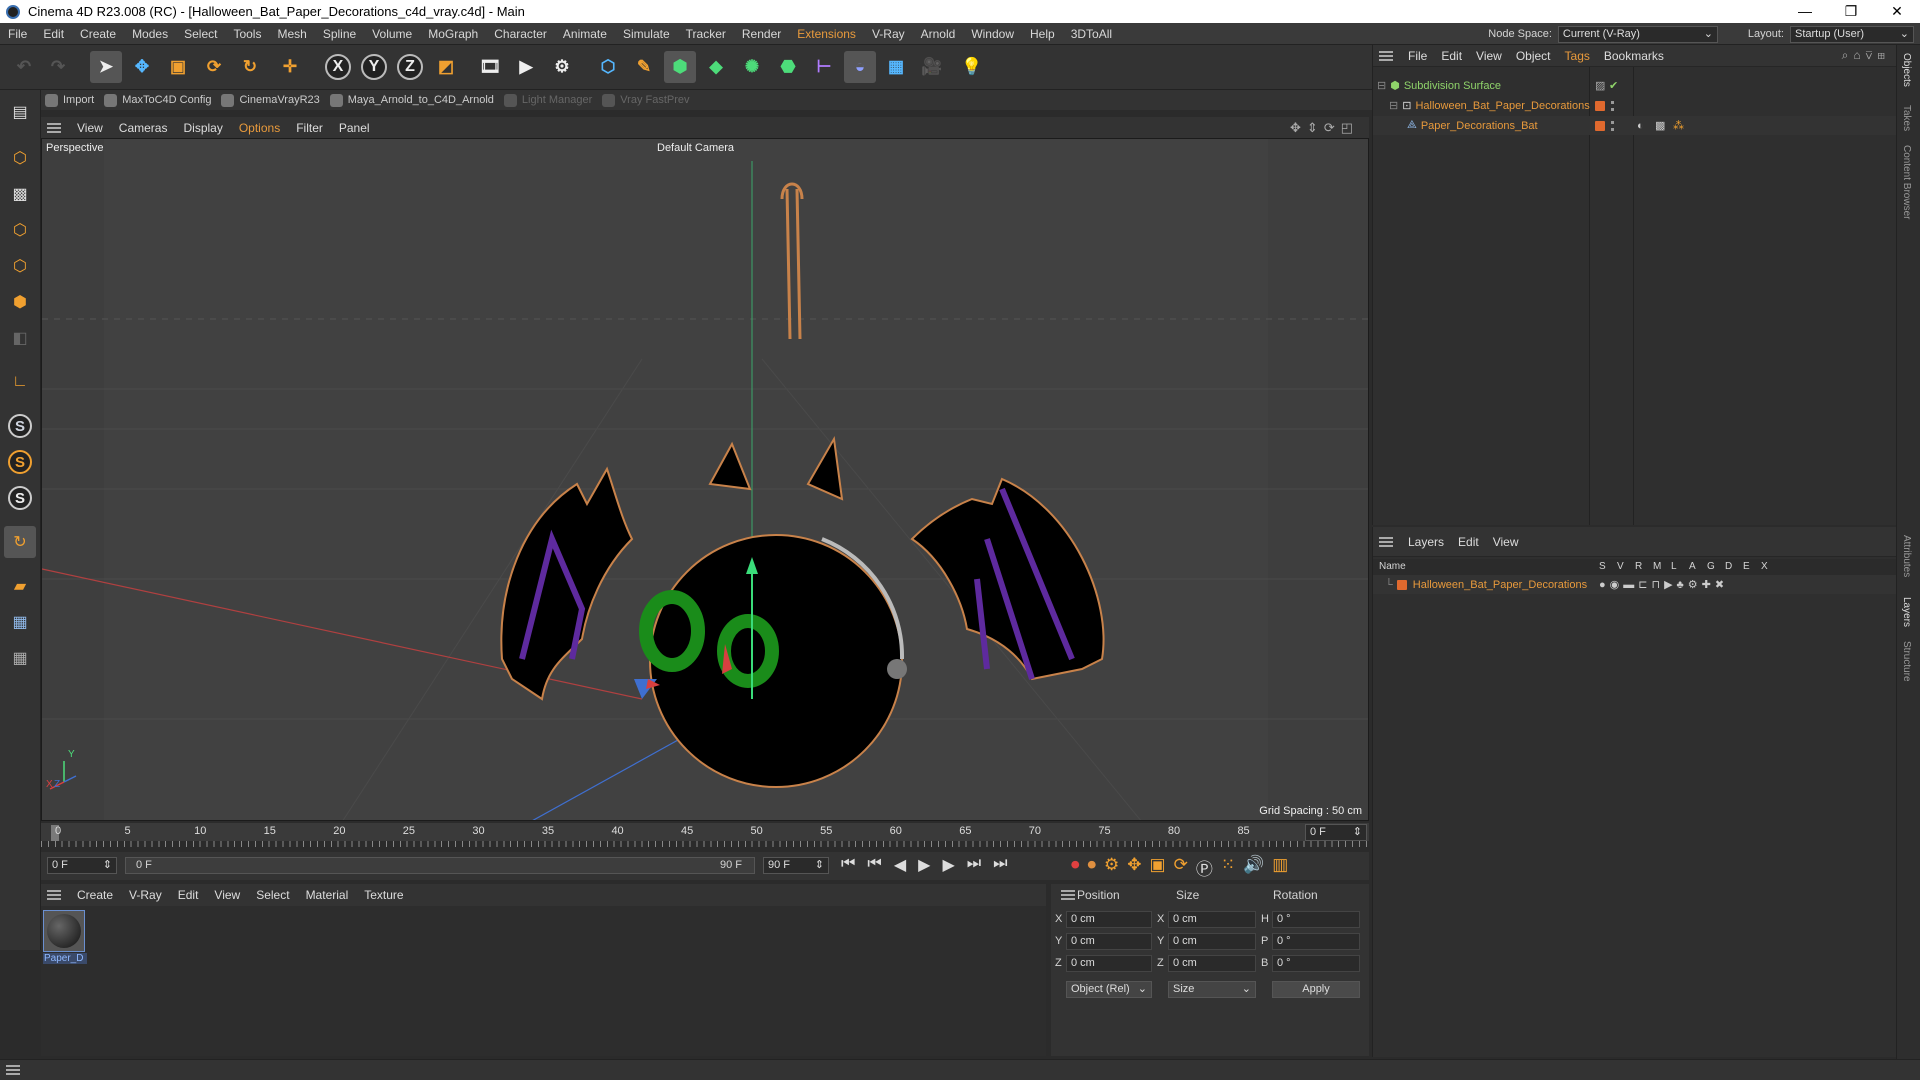  What do you see at coordinates (1906, 612) in the screenshot?
I see `tab-layers: Layers` at bounding box center [1906, 612].